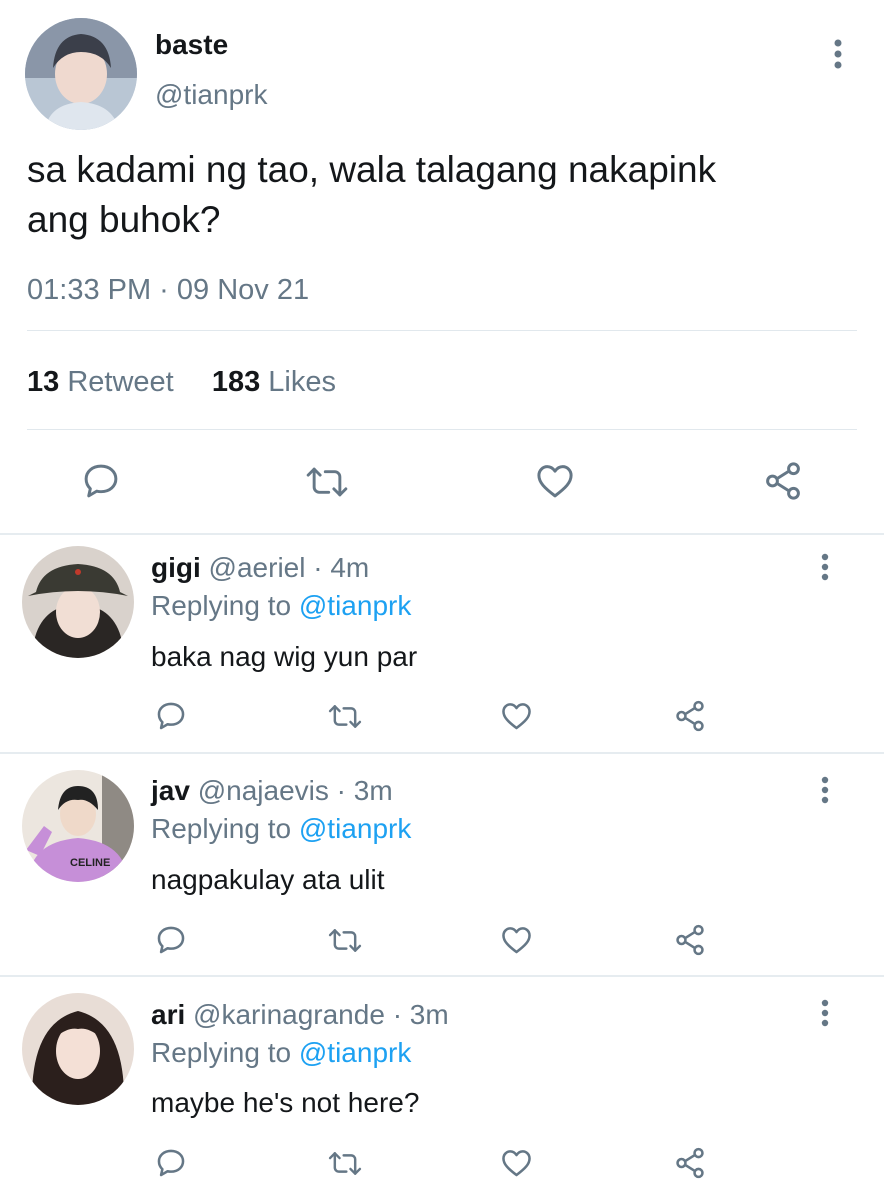 The height and width of the screenshot is (1200, 884). I want to click on reply-text: maybe he's not here?, so click(285, 1102).